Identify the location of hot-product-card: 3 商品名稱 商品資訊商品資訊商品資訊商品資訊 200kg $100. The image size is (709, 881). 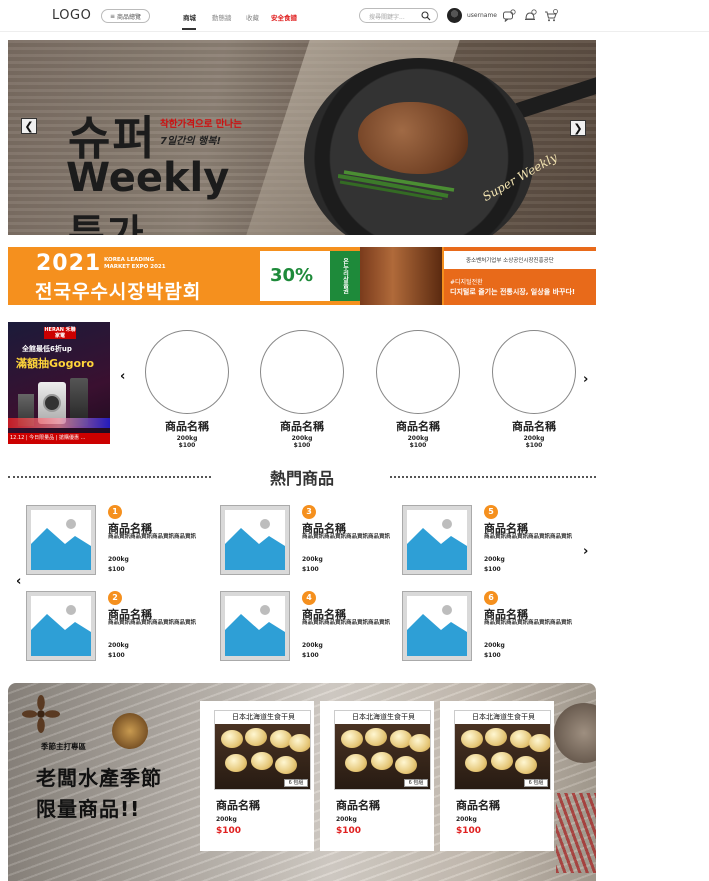
(315, 542).